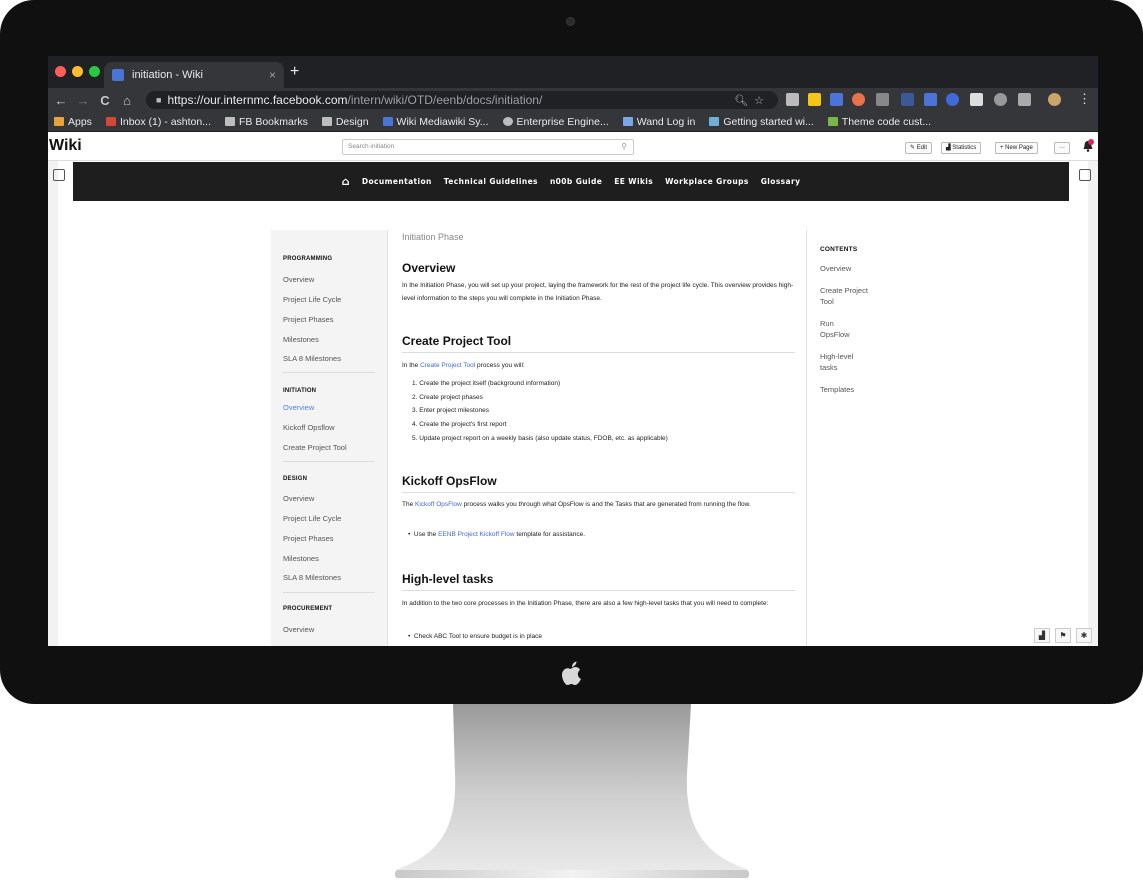 The image size is (1143, 885). What do you see at coordinates (65, 146) in the screenshot?
I see `wiki-logo: Wiki` at bounding box center [65, 146].